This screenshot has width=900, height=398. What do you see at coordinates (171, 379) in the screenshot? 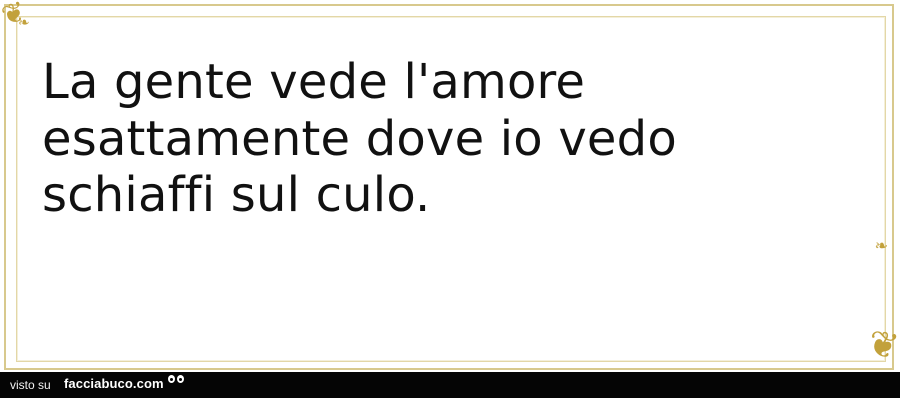
I see `left-eye-icon` at bounding box center [171, 379].